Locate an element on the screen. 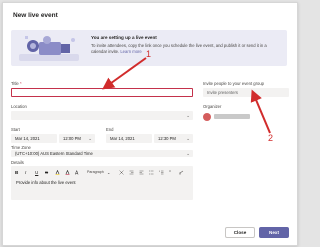  banner-title: You are setting up a live event is located at coordinates (124, 37).